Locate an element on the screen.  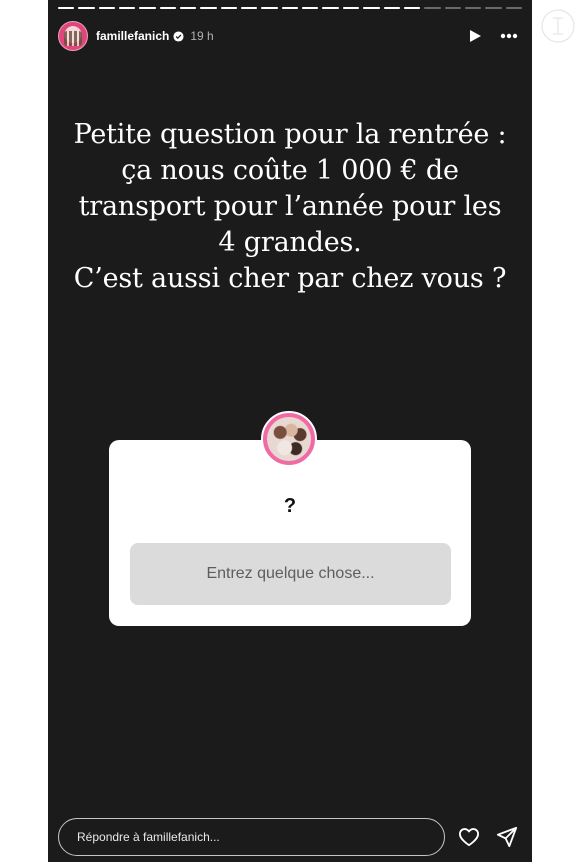
heart-icon is located at coordinates (468, 837).